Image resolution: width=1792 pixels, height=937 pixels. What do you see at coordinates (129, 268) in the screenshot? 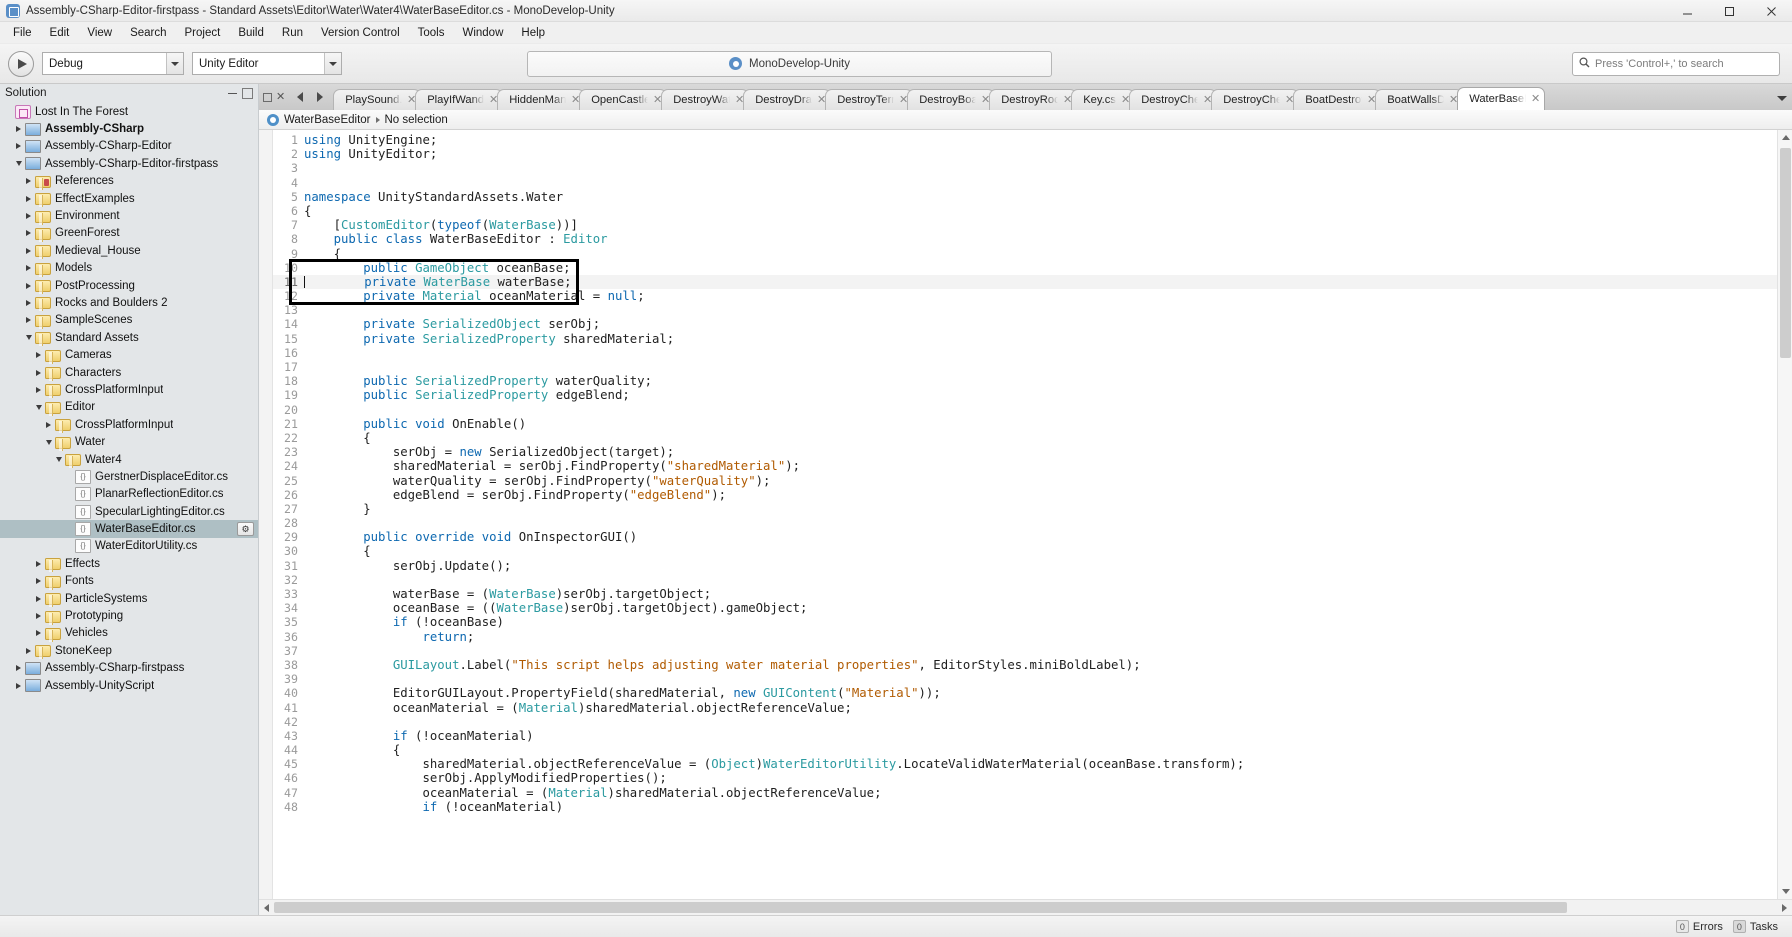
I see `tree-node: Models` at bounding box center [129, 268].